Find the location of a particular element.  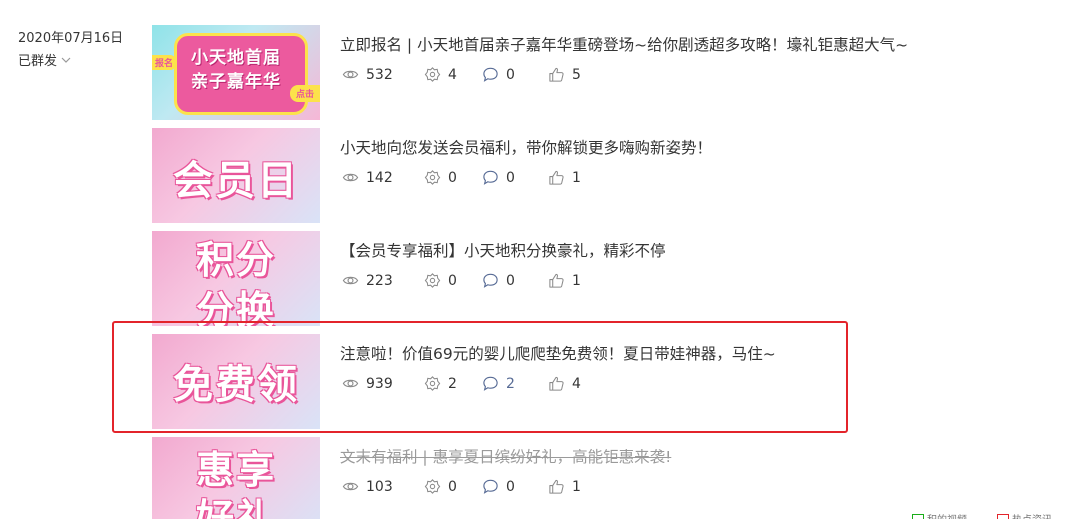

likes-count: 5 is located at coordinates (576, 74).